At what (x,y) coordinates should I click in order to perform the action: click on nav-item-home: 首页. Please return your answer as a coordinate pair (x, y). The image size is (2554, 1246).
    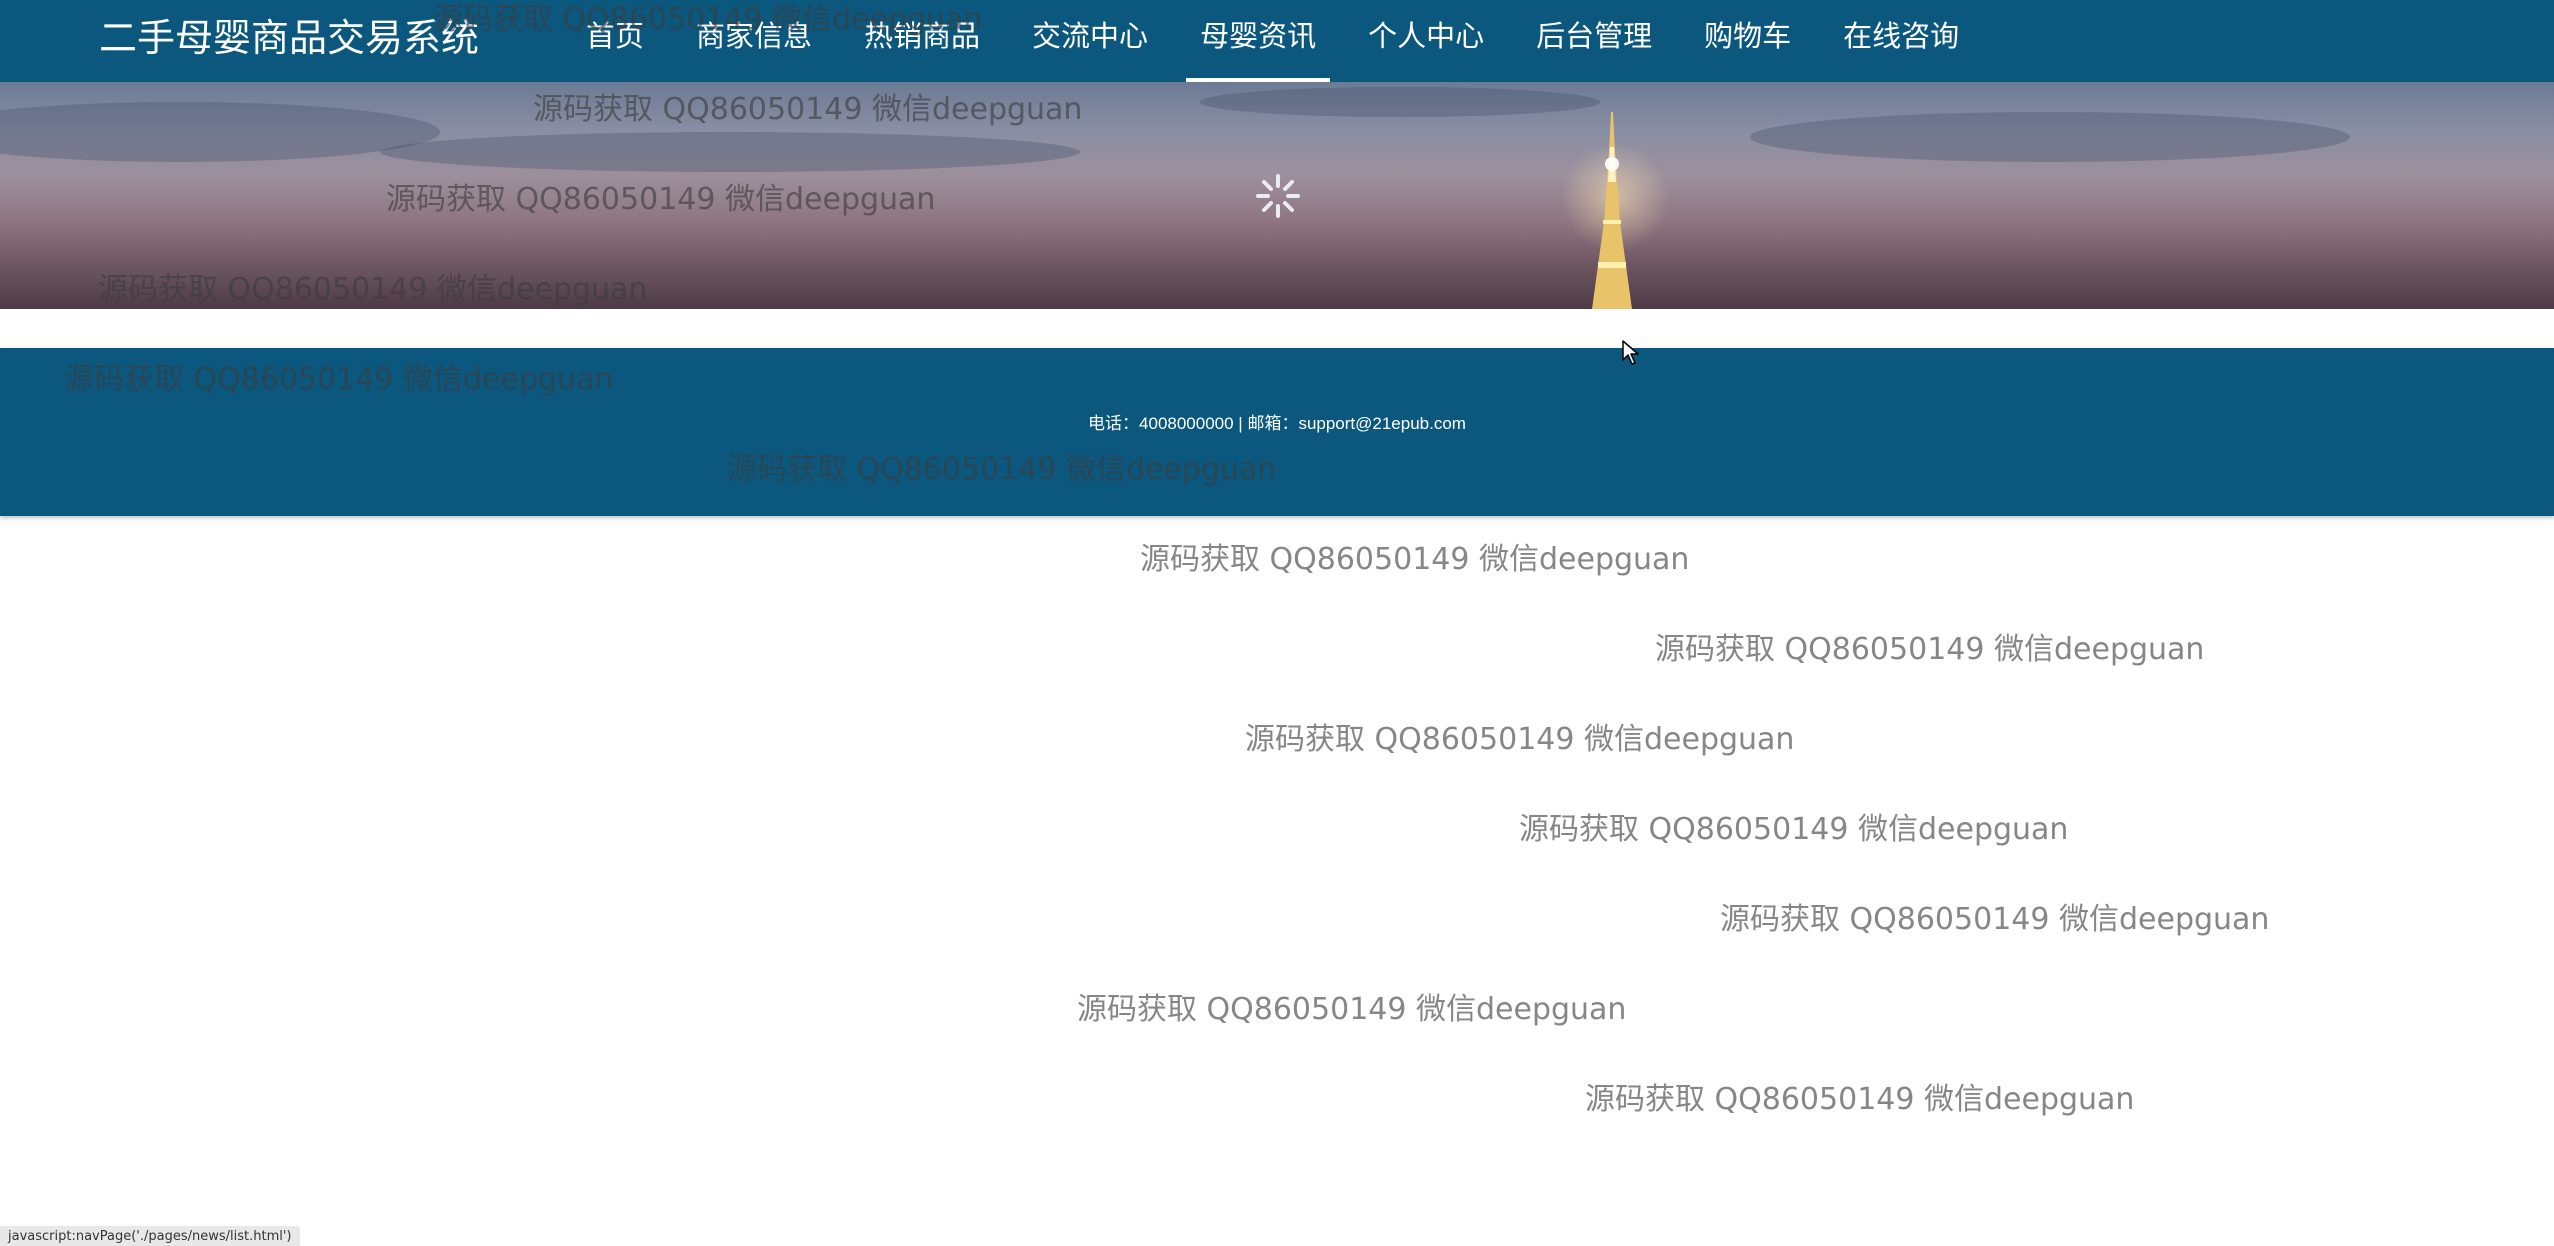
    Looking at the image, I should click on (615, 41).